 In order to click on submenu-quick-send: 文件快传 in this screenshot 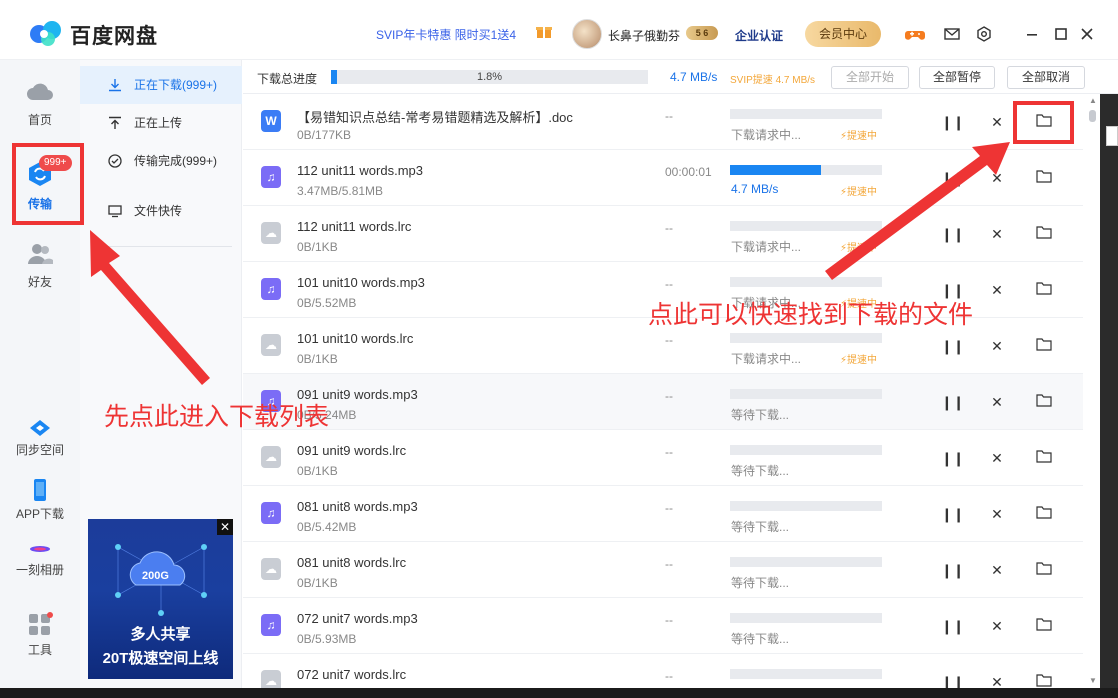, I will do `click(161, 211)`.